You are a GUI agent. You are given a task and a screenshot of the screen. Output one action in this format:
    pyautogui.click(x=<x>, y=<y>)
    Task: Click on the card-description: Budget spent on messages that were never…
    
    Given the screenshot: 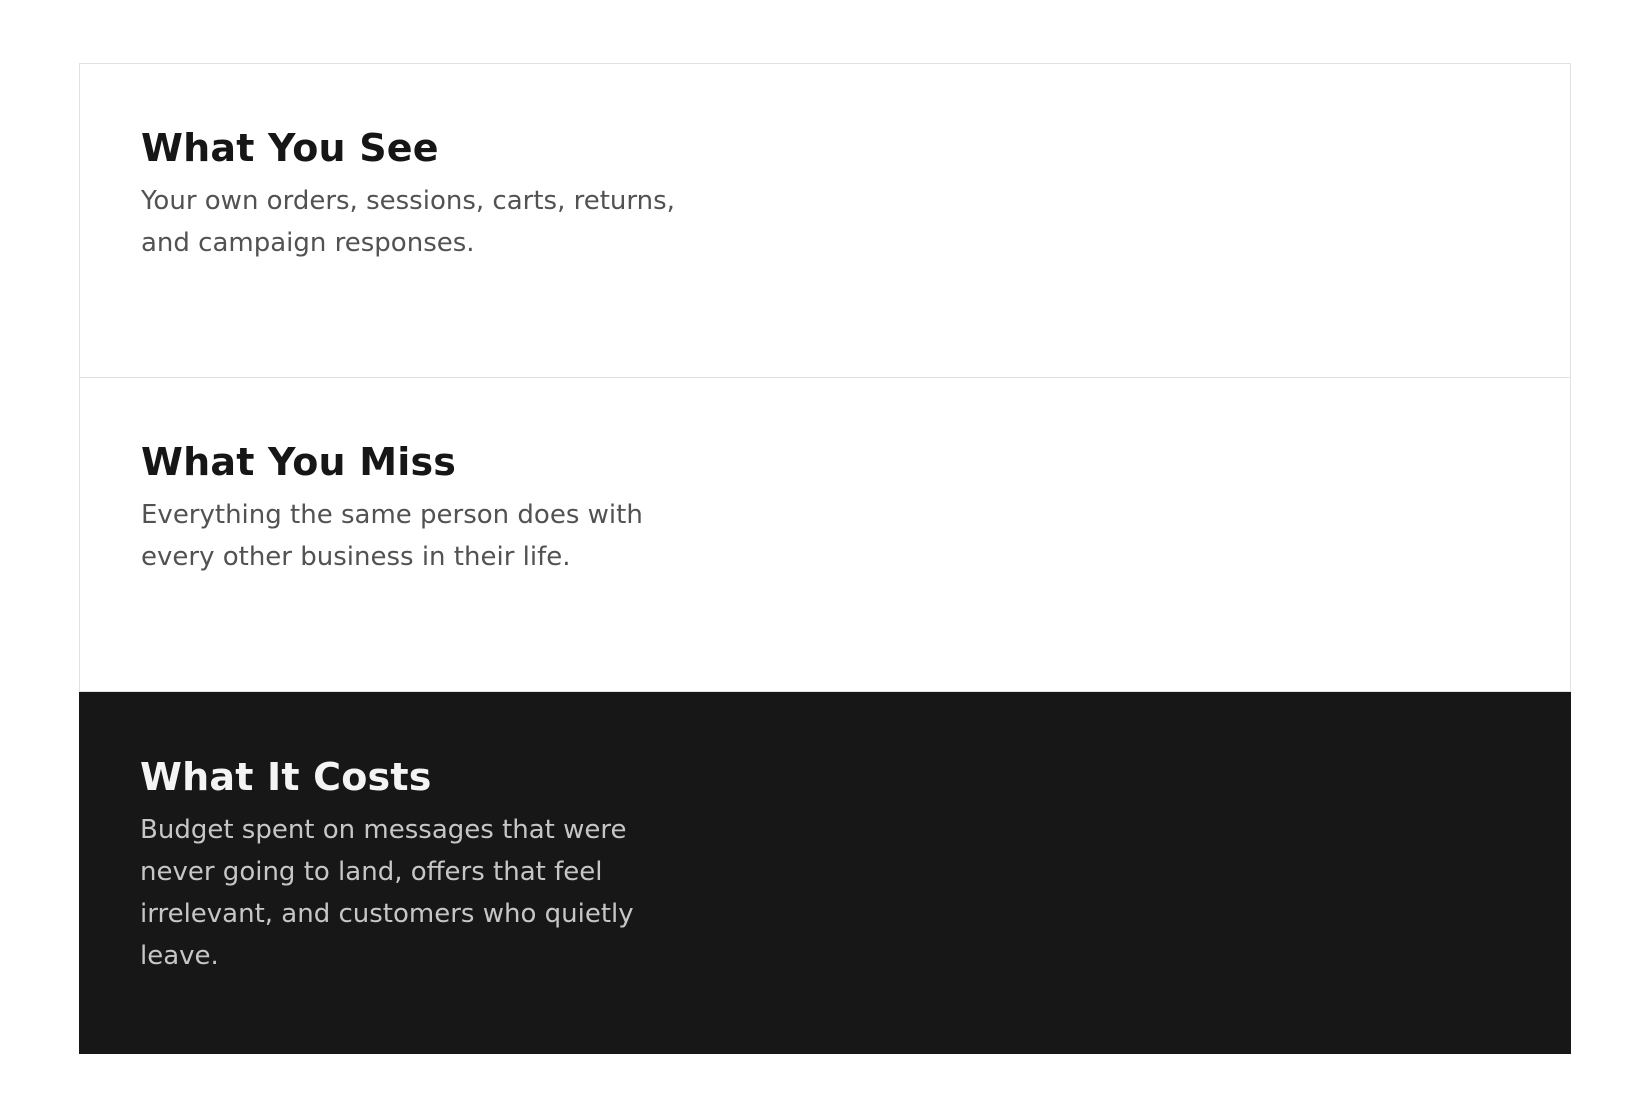 What is the action you would take?
    pyautogui.click(x=387, y=893)
    